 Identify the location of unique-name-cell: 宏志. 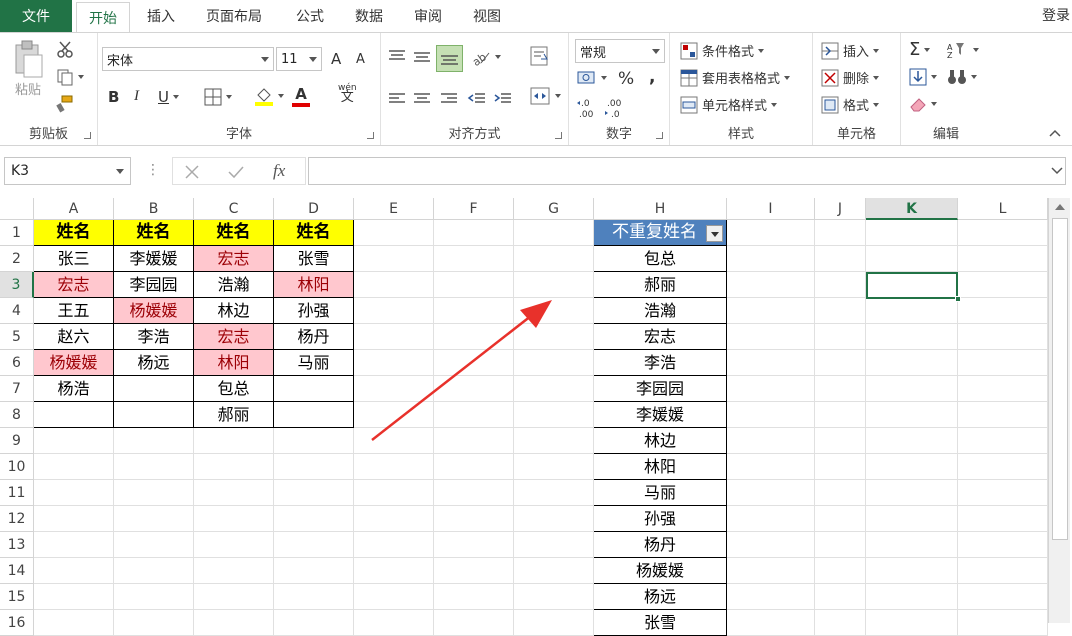
(660, 337).